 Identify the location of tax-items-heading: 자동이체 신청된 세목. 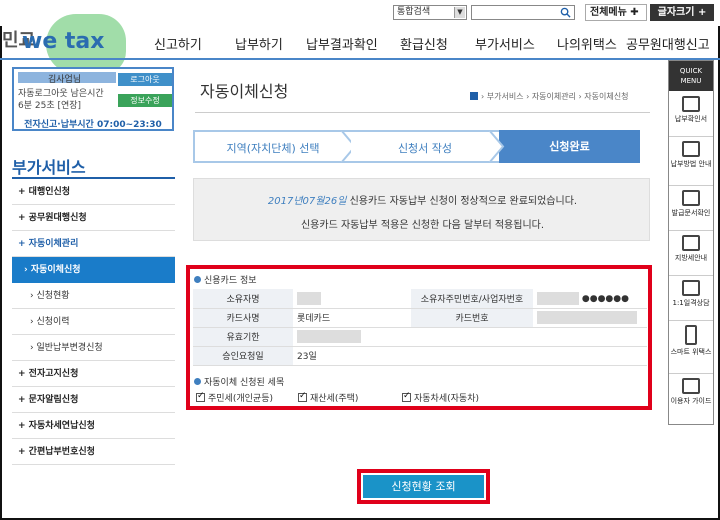
(239, 381).